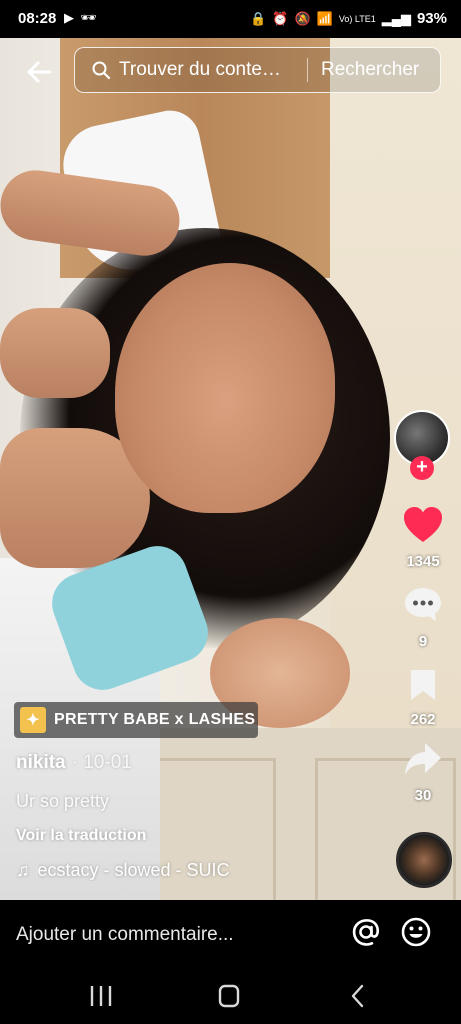  I want to click on media-icon: ▶, so click(69, 17).